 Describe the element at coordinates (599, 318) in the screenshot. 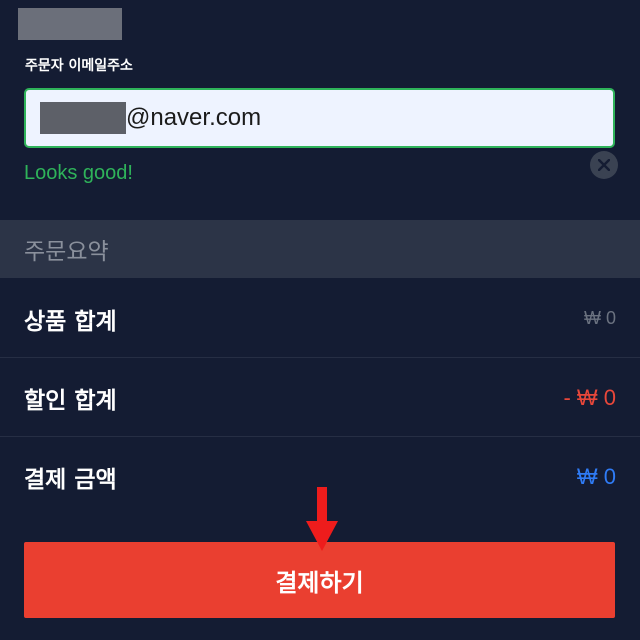

I see `subtotal-value: ₩ 0` at that location.